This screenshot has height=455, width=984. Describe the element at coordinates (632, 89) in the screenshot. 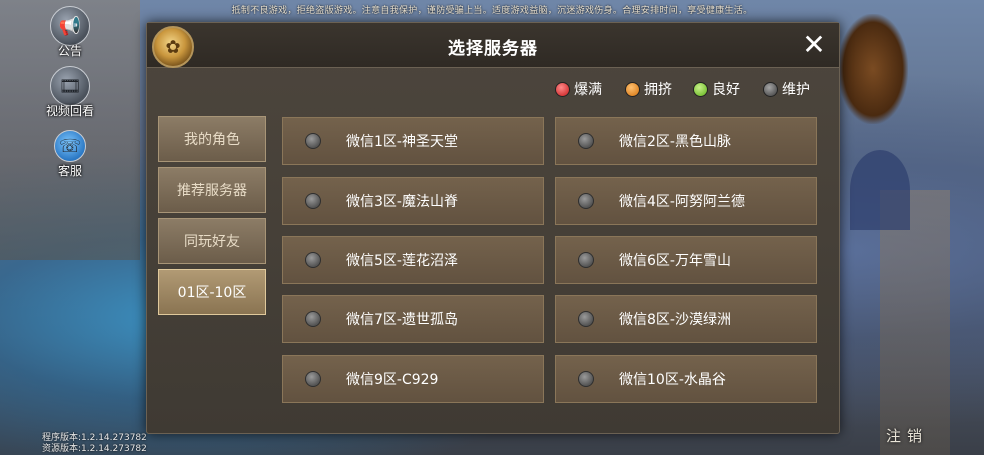

I see `status-dot-busy` at that location.